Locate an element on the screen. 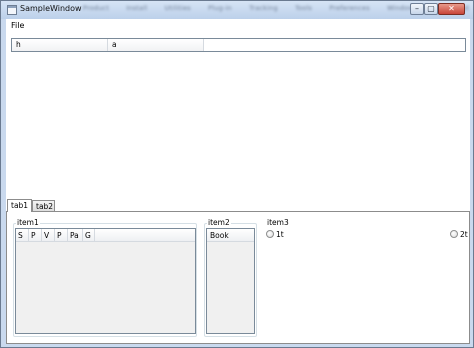  item1-grid: S P V P Pa G is located at coordinates (105, 281).